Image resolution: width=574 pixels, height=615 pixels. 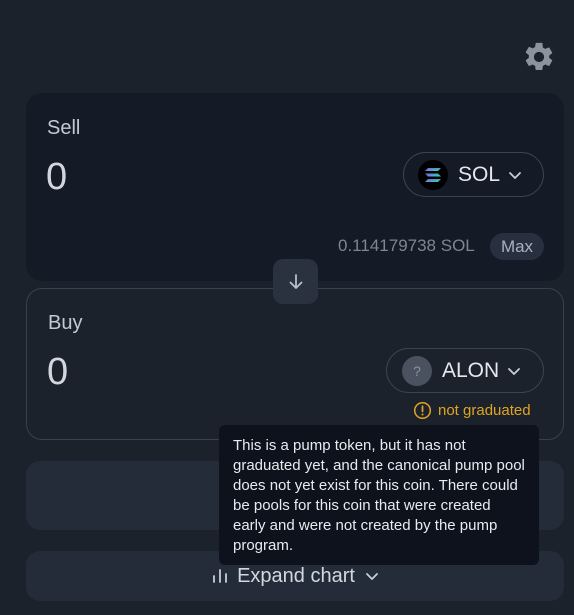 I want to click on sell-token-selector: SOL, so click(x=473, y=174).